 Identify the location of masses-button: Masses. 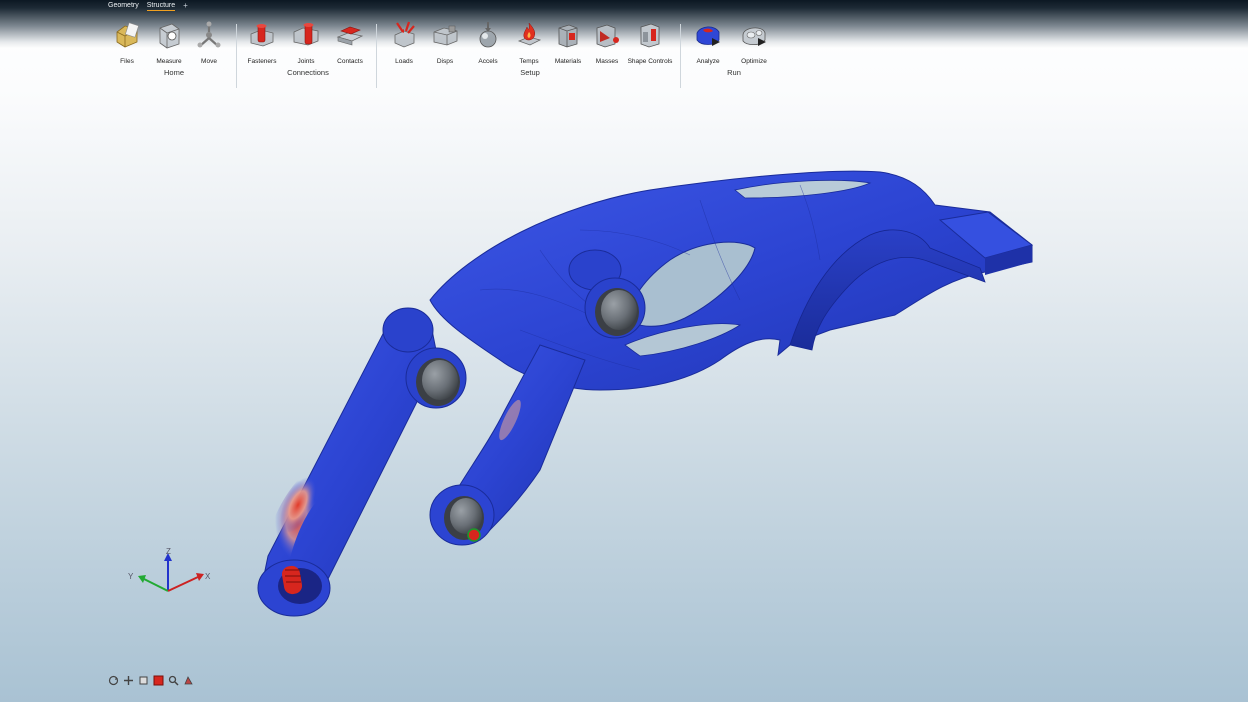
(607, 42).